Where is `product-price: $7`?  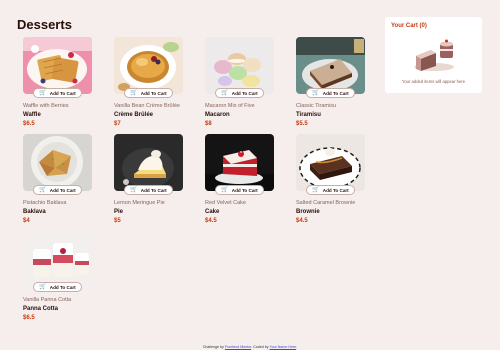 product-price: $7 is located at coordinates (117, 124).